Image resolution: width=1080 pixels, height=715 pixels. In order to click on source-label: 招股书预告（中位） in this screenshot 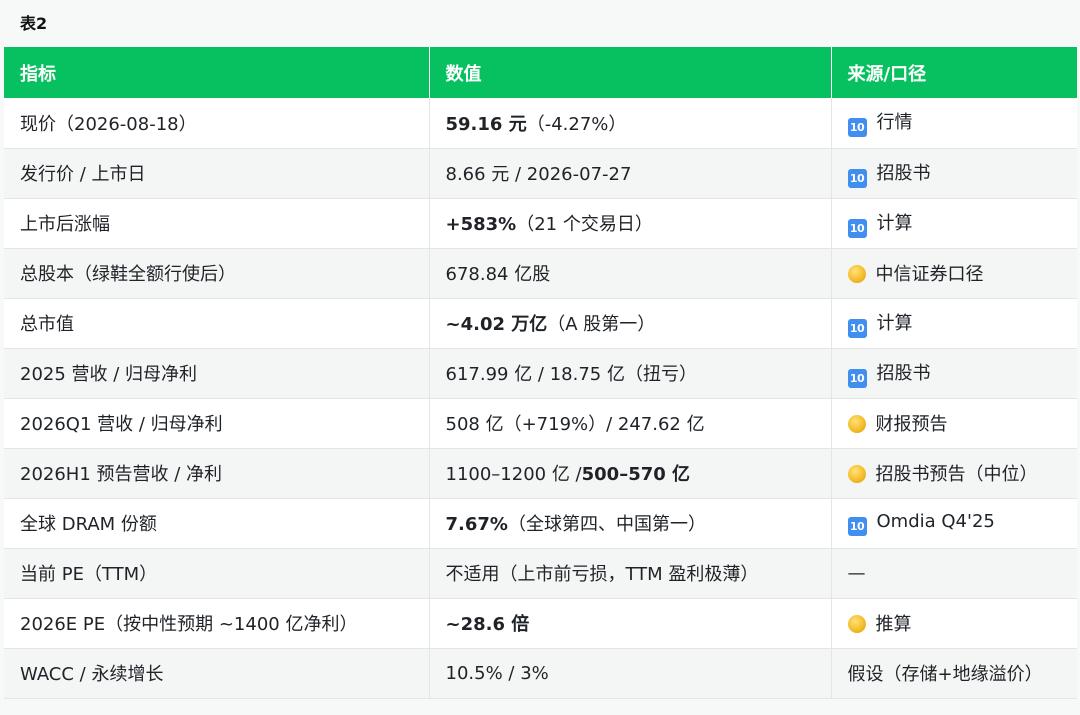, I will do `click(956, 474)`.